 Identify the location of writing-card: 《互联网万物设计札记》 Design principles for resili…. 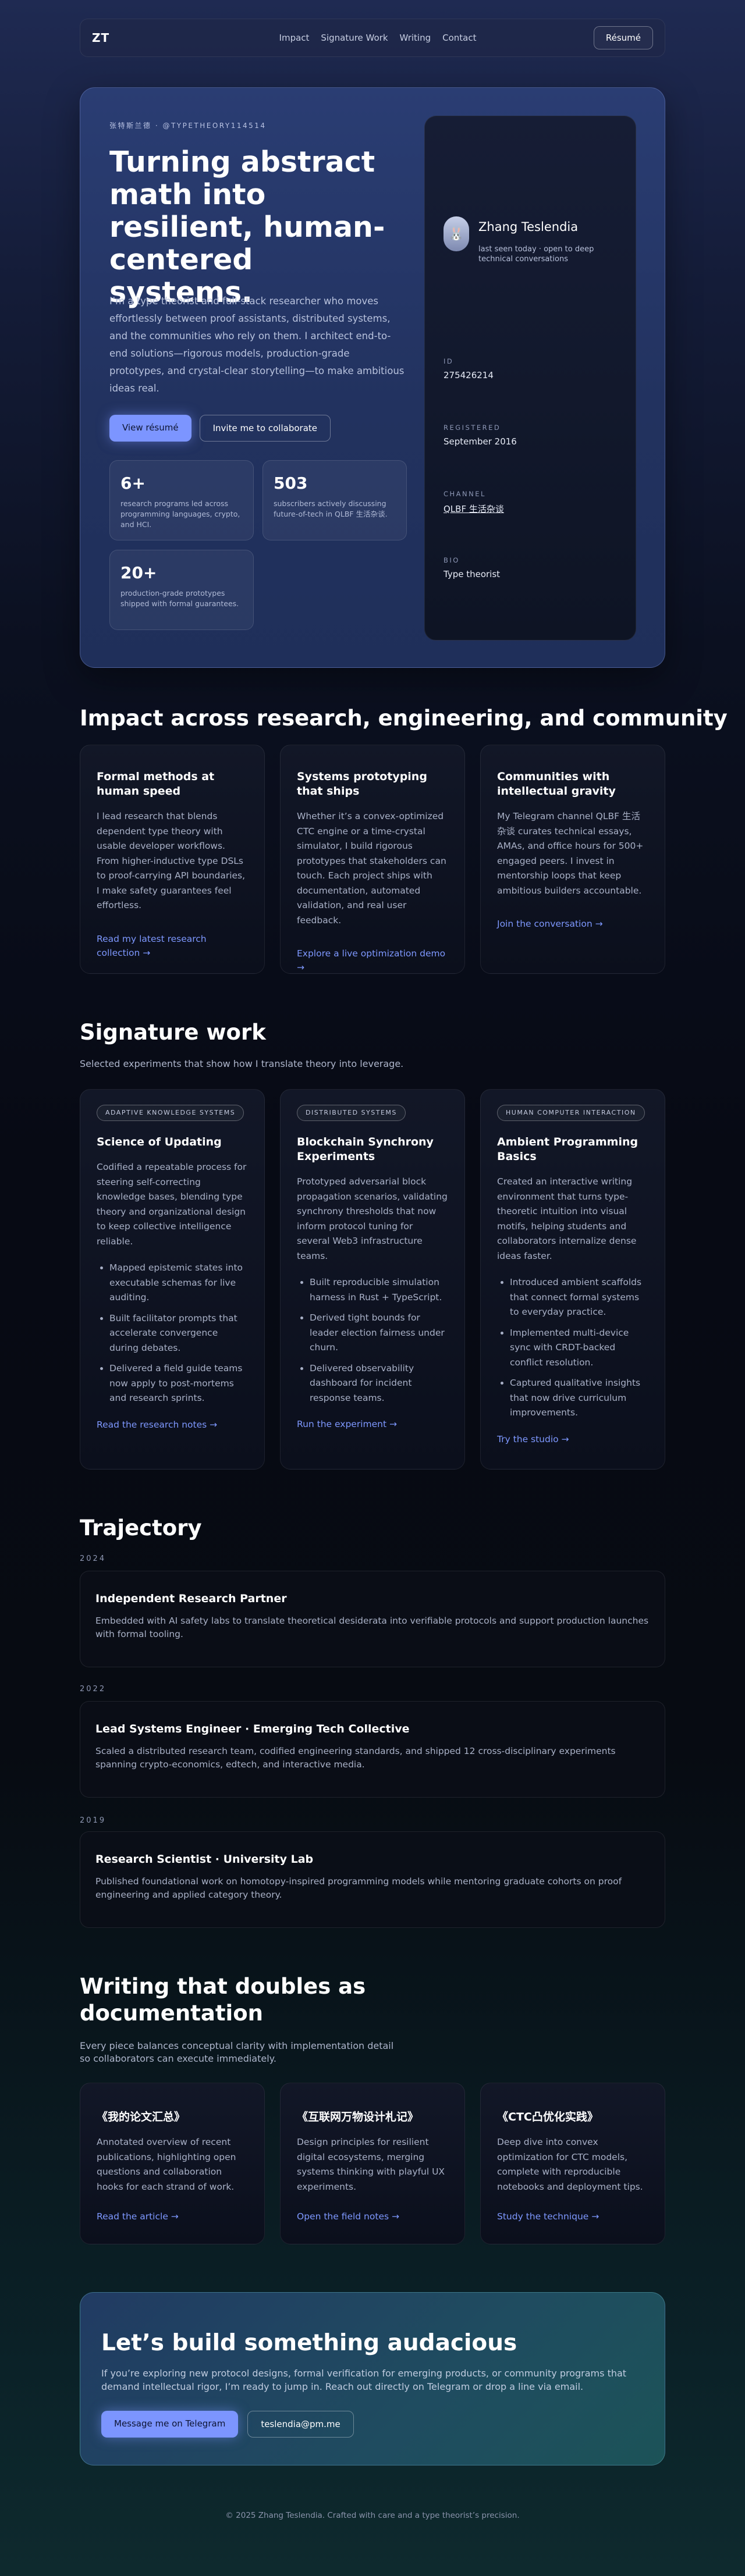
(372, 2163).